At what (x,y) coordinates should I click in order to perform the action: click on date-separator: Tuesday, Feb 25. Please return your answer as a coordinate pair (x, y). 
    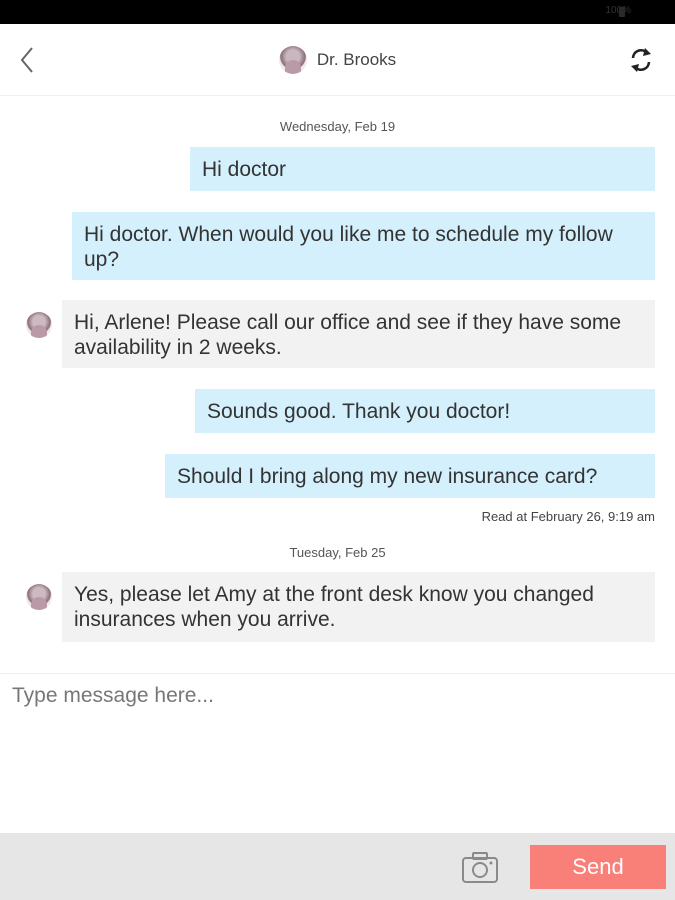
    Looking at the image, I should click on (337, 552).